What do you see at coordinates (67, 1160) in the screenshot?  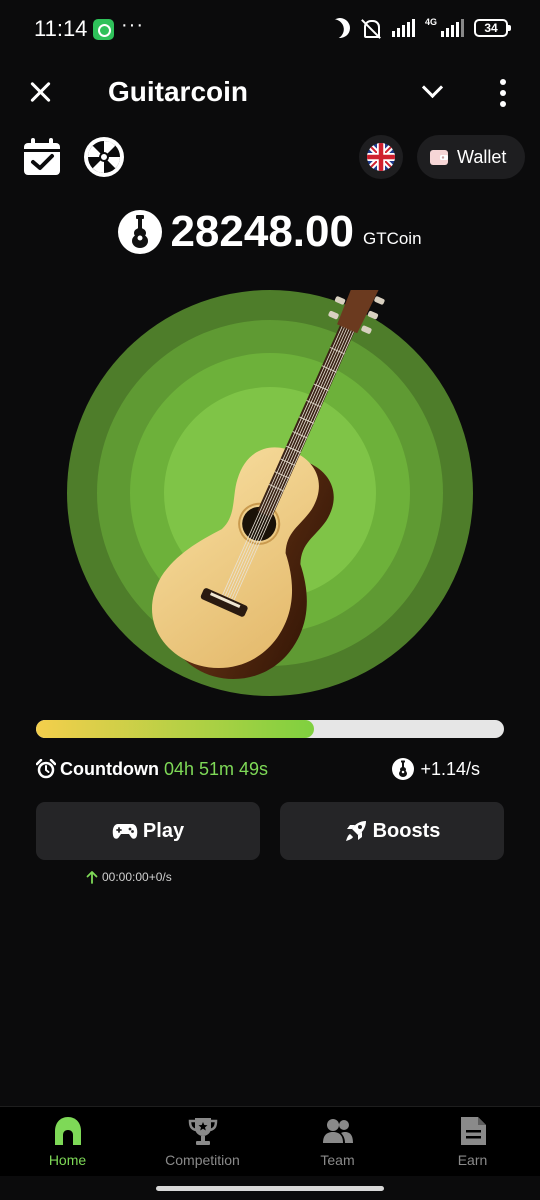 I see `nav-label-home: Home` at bounding box center [67, 1160].